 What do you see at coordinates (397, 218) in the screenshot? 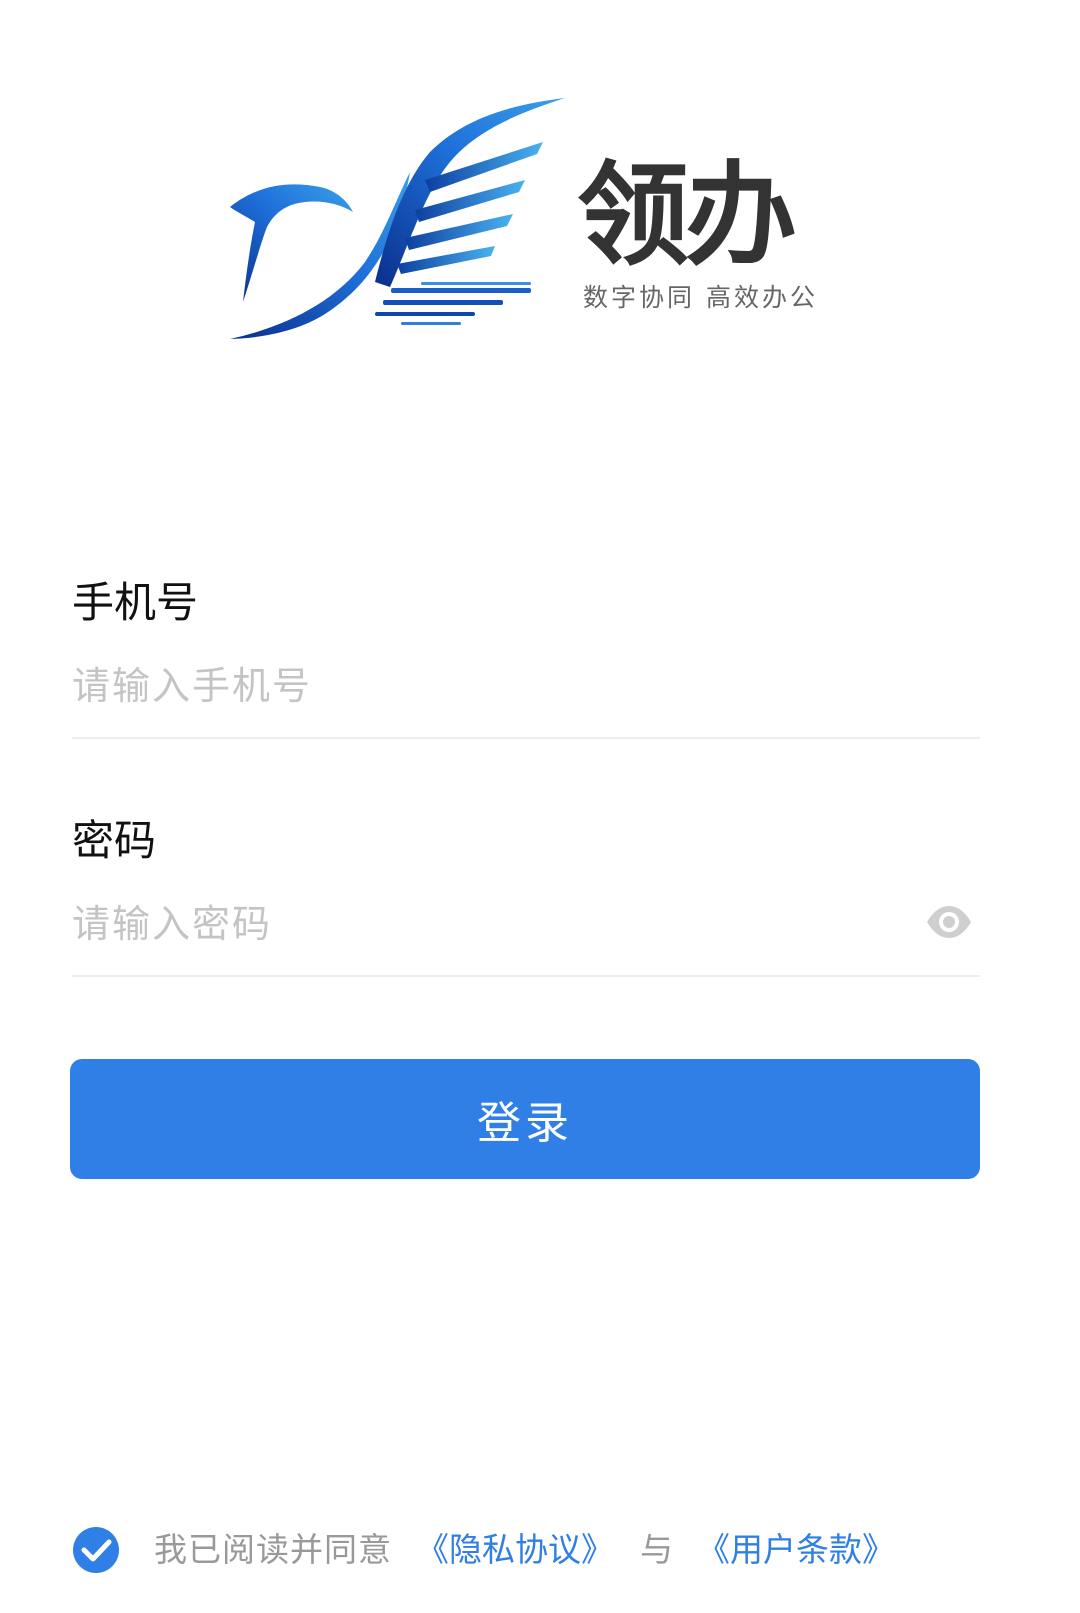
I see `bird-wing-logo-icon` at bounding box center [397, 218].